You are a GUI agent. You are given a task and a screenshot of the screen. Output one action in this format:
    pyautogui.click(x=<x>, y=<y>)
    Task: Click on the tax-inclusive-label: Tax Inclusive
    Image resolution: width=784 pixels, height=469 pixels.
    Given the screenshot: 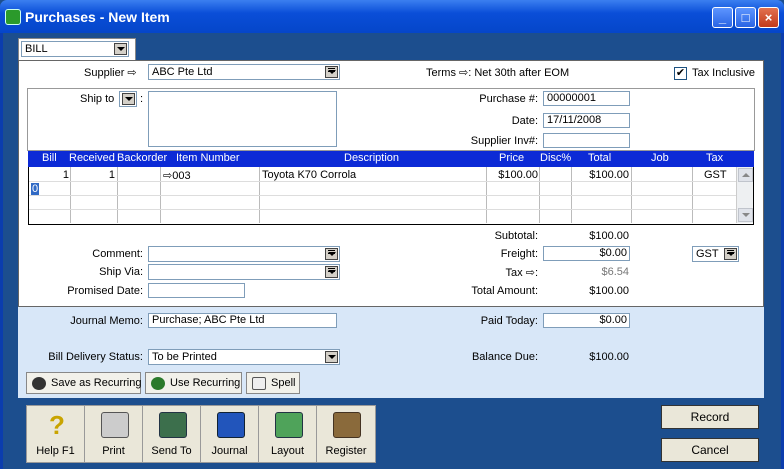 What is the action you would take?
    pyautogui.click(x=723, y=73)
    